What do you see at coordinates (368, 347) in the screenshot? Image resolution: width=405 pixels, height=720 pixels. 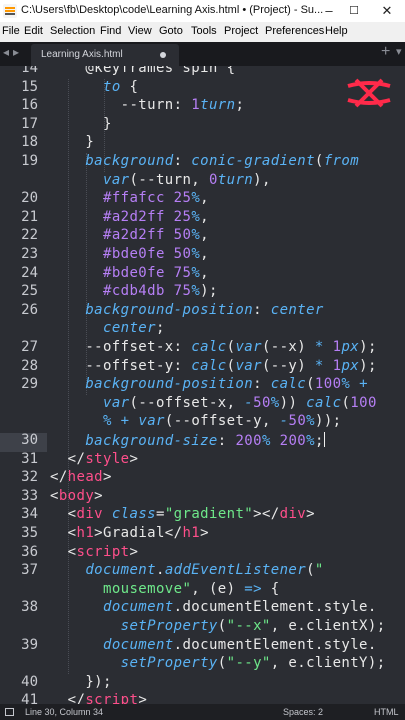 I see `code-token: );` at bounding box center [368, 347].